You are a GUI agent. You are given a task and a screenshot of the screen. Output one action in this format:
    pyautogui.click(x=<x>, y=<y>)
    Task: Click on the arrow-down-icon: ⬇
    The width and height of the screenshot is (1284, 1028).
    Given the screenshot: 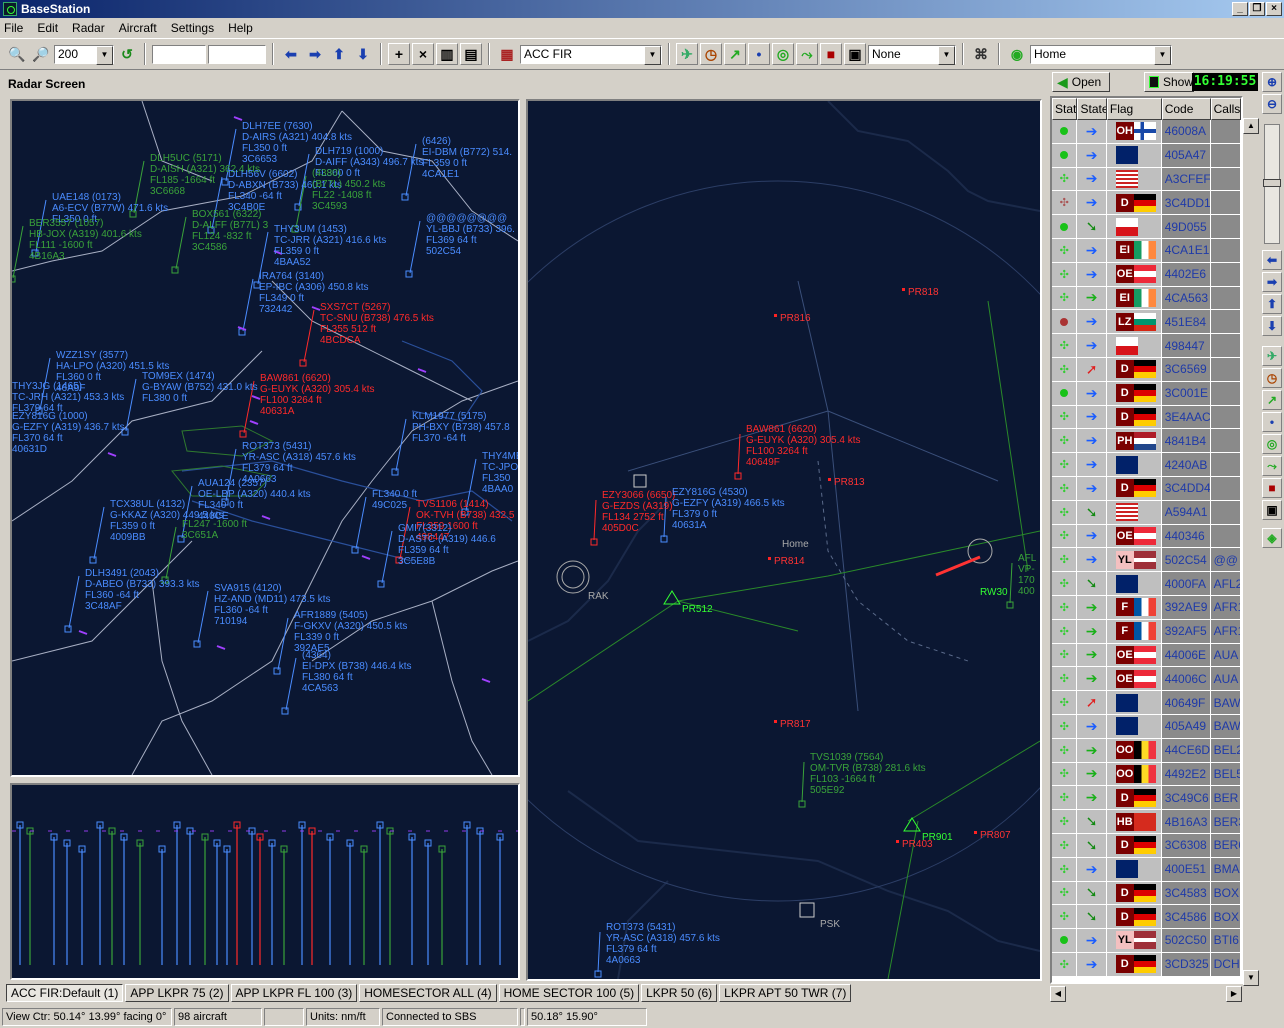 What is the action you would take?
    pyautogui.click(x=363, y=54)
    